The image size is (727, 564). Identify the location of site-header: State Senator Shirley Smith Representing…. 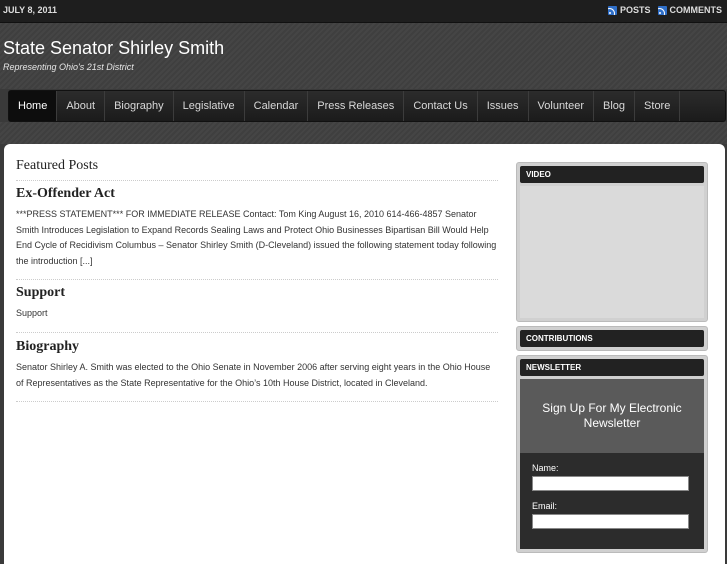
(363, 56).